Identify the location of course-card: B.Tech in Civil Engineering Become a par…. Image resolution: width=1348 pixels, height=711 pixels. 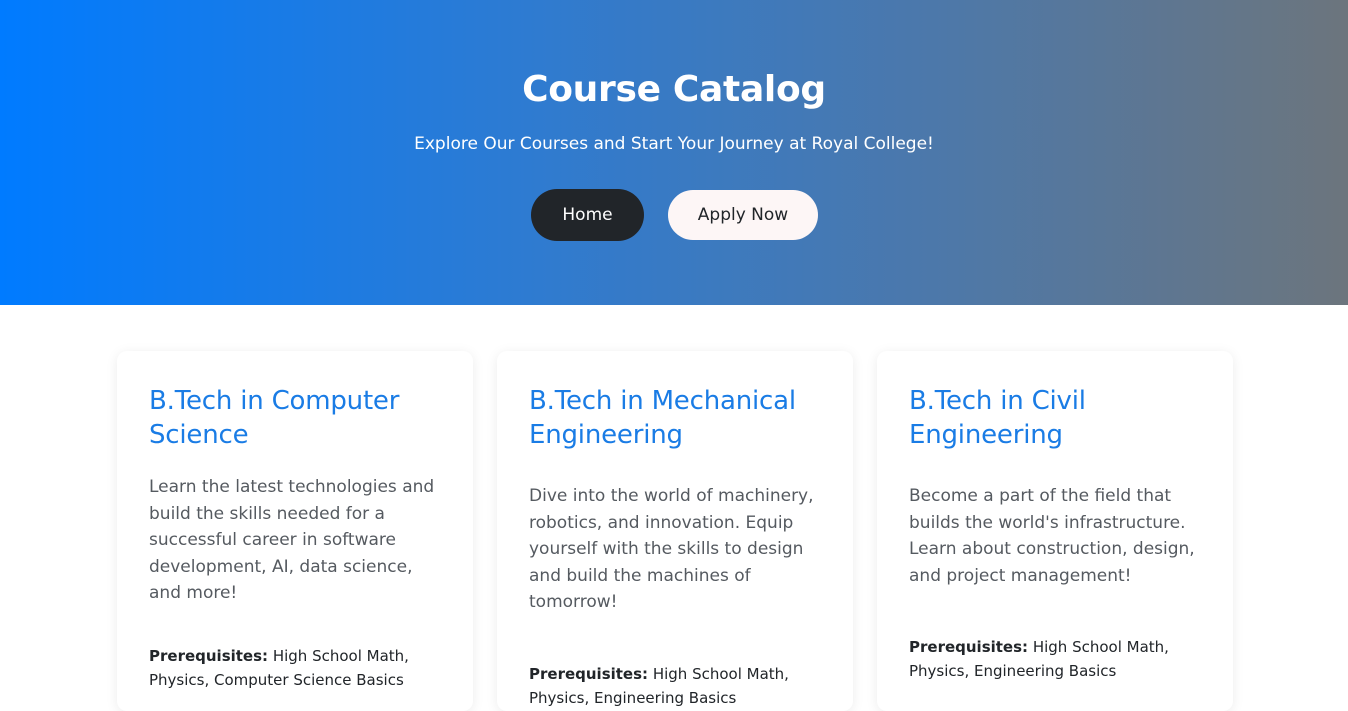
(1055, 531).